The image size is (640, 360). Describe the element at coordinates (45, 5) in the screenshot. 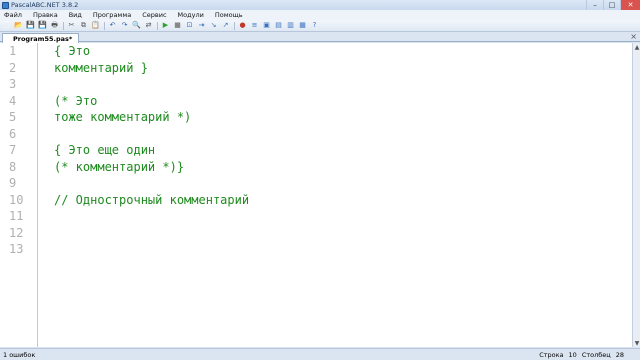

I see `window-title: PascalABC.NET 3.8.2` at that location.